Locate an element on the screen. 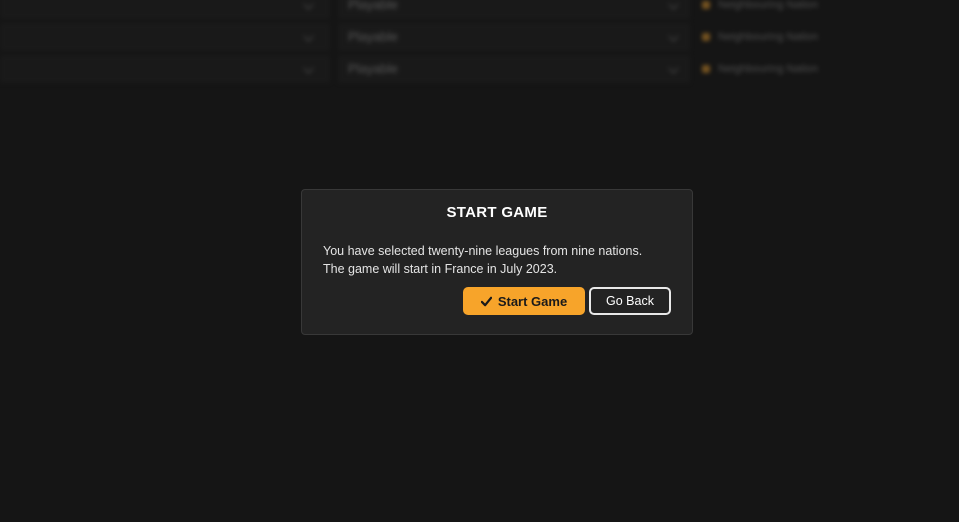  go-back-label: Go Back is located at coordinates (630, 301).